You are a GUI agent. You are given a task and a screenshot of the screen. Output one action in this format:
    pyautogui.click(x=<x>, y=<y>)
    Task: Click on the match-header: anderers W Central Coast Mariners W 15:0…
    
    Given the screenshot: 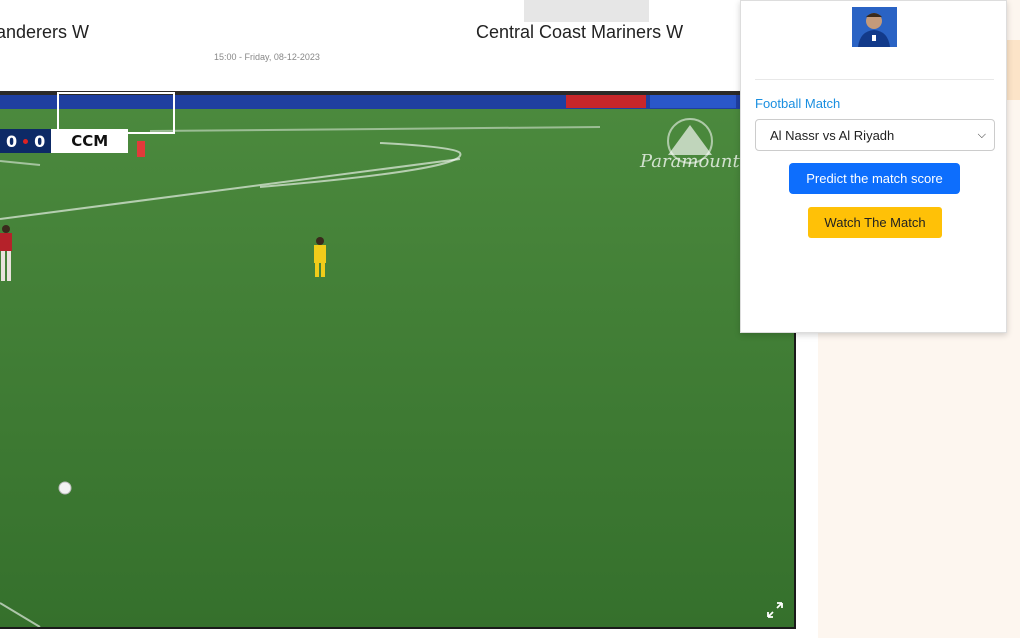 What is the action you would take?
    pyautogui.click(x=370, y=46)
    